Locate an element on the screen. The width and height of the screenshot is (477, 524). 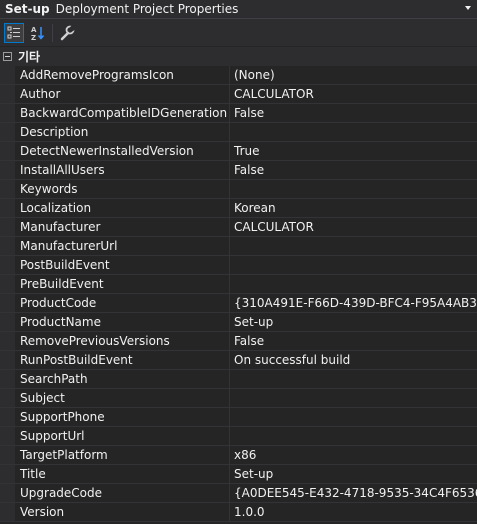
property-value: (None) is located at coordinates (353, 75).